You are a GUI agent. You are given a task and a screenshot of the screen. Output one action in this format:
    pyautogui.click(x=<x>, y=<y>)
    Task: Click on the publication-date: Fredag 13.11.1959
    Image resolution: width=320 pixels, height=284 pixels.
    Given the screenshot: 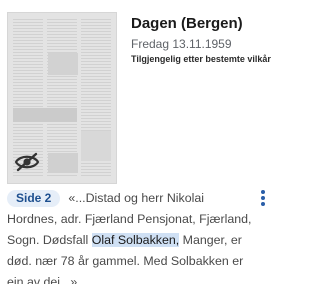 What is the action you would take?
    pyautogui.click(x=181, y=44)
    